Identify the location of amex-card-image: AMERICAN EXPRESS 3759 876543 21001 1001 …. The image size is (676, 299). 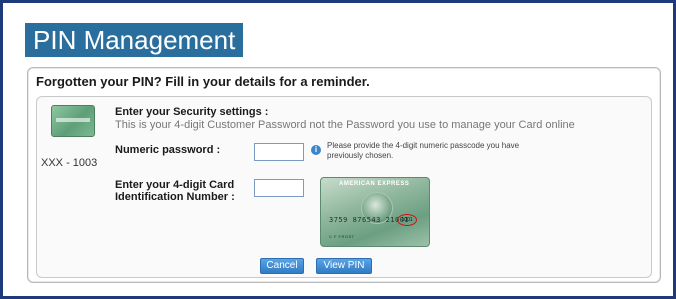
(375, 212).